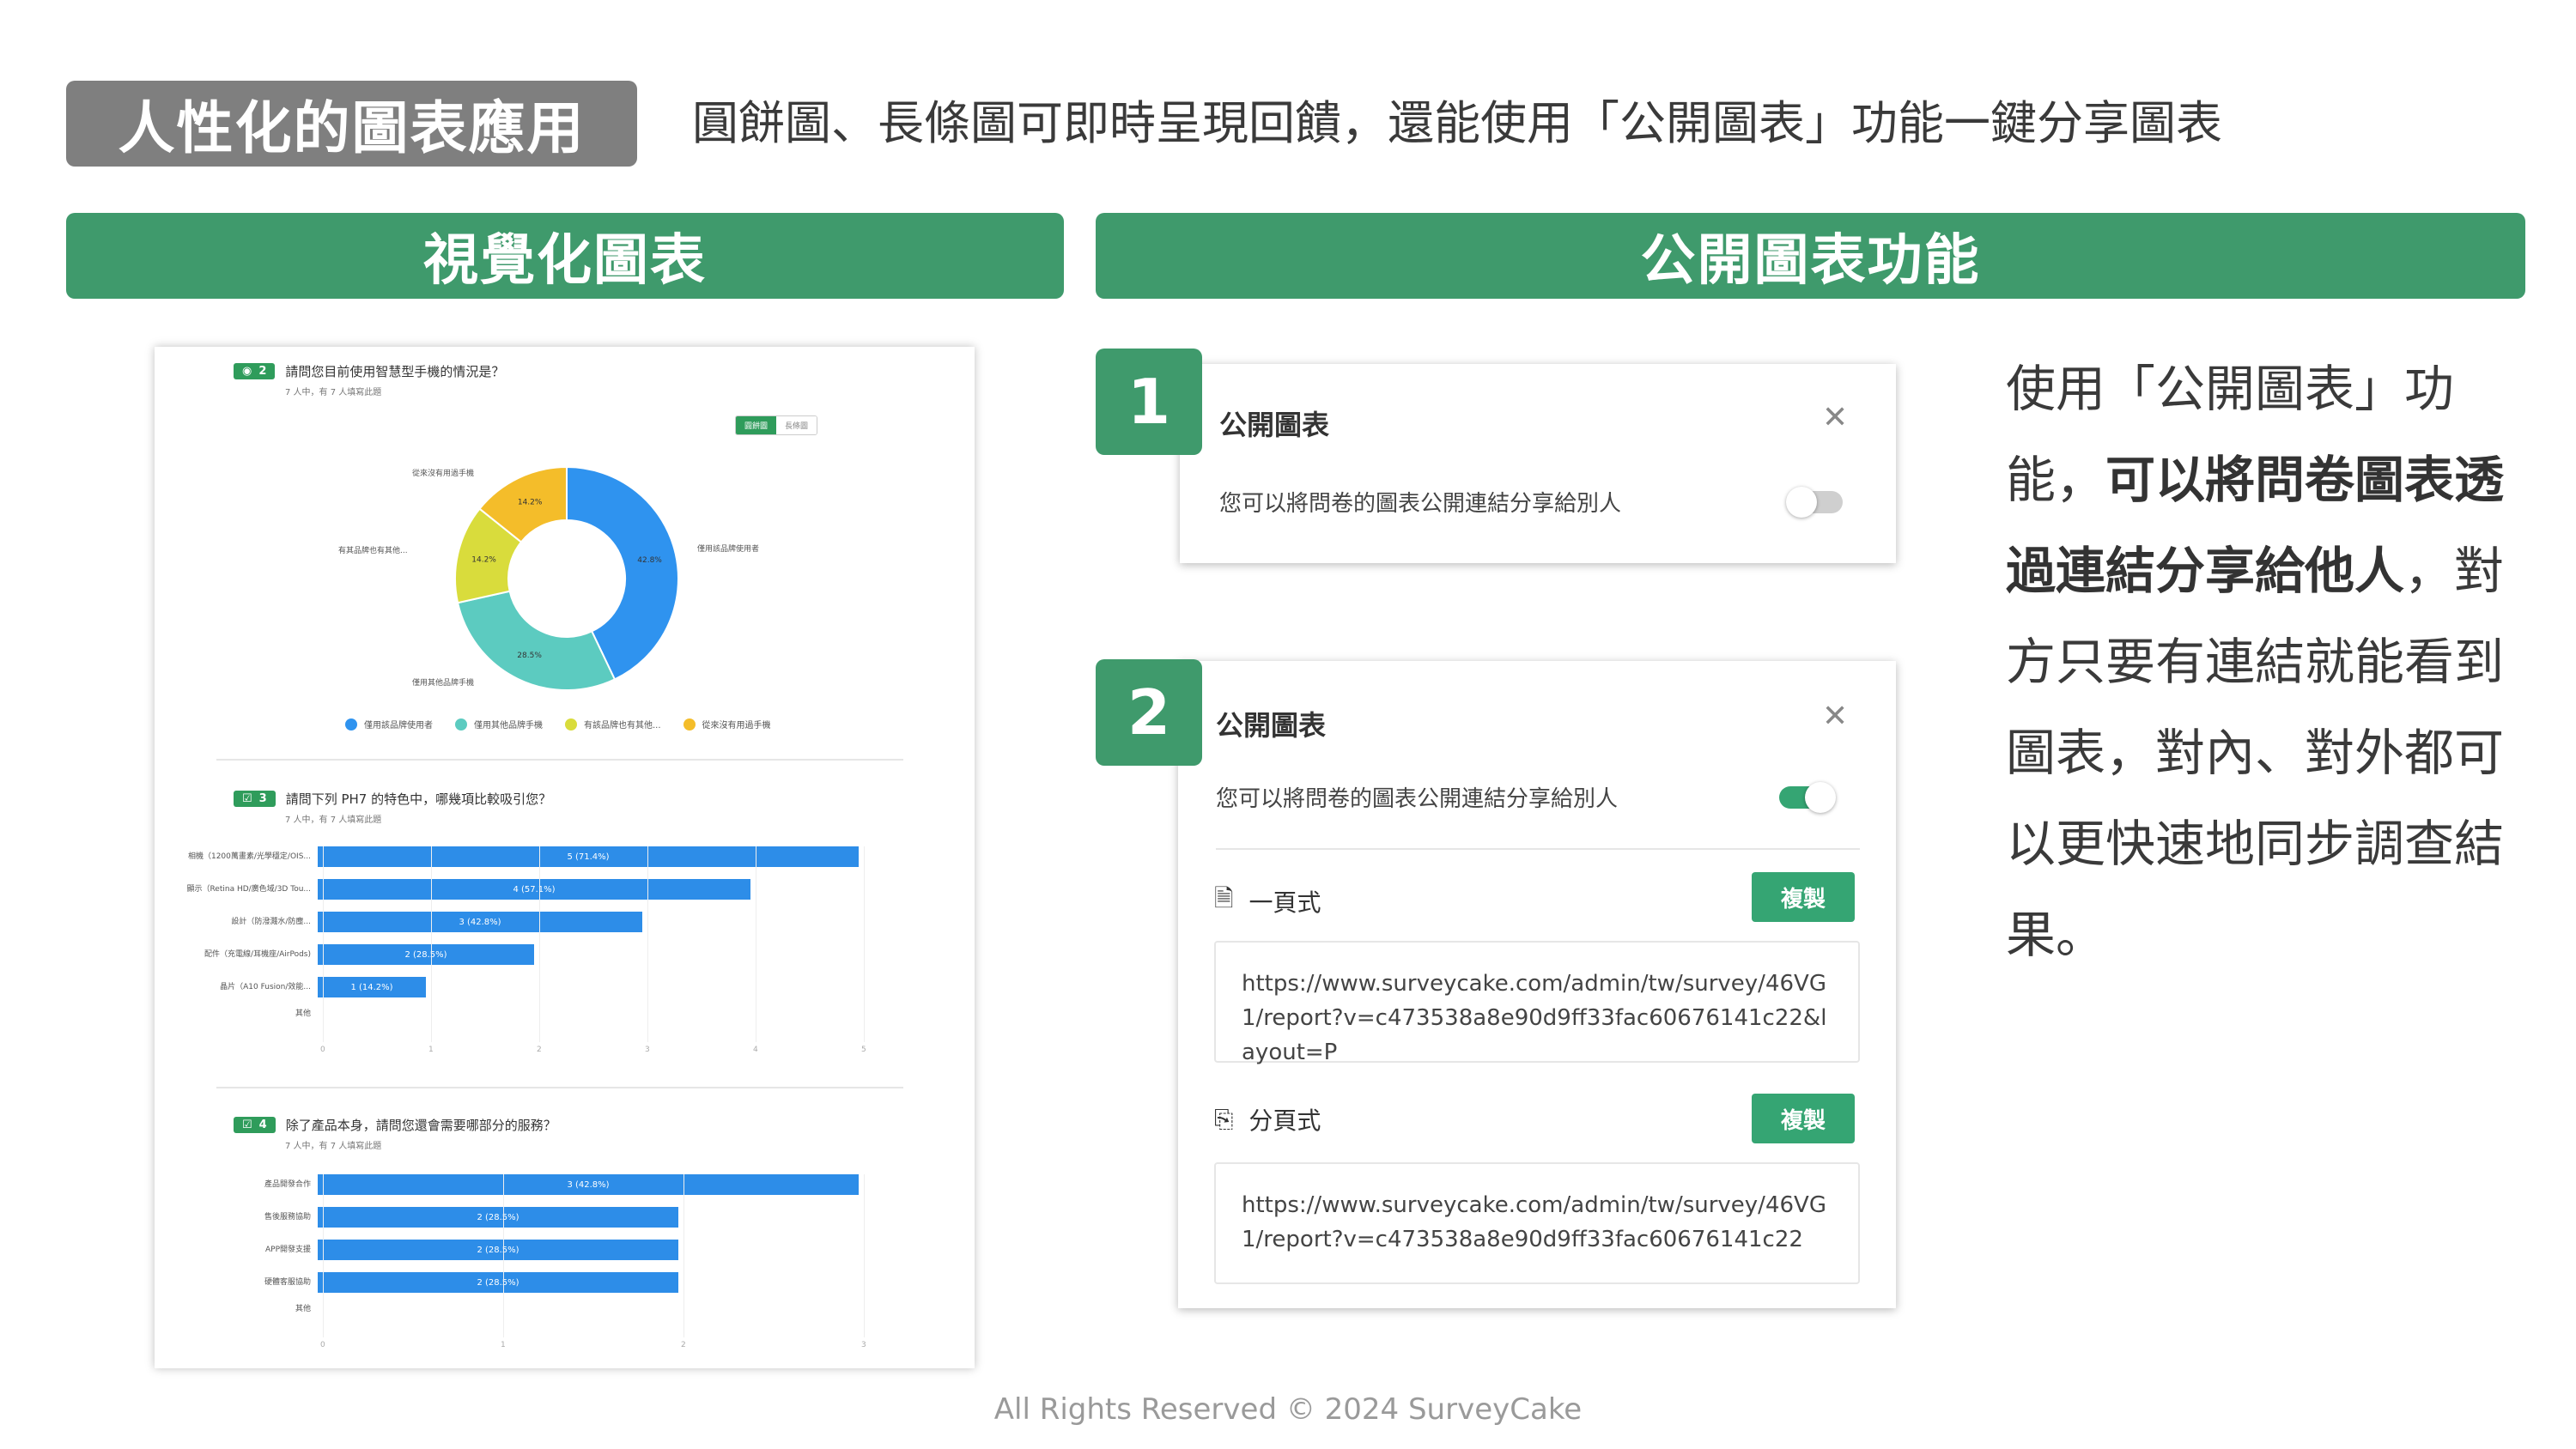 This screenshot has height=1449, width=2576. Describe the element at coordinates (1811, 256) in the screenshot. I see `section-header-public-charts: 公開圖表功能` at that location.